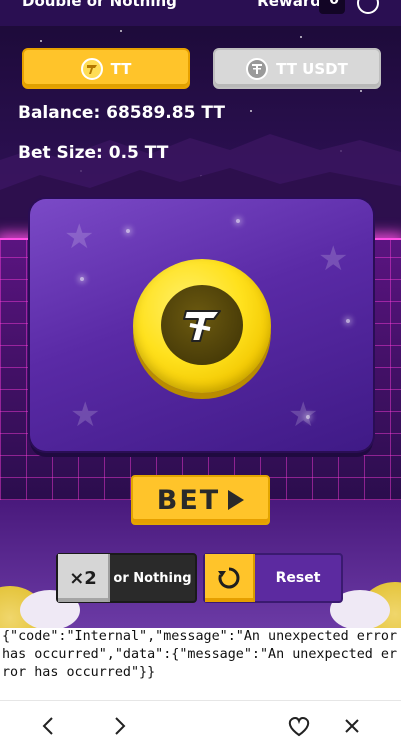 Image resolution: width=401 pixels, height=750 pixels. I want to click on double-button-label: or Nothing, so click(152, 578).